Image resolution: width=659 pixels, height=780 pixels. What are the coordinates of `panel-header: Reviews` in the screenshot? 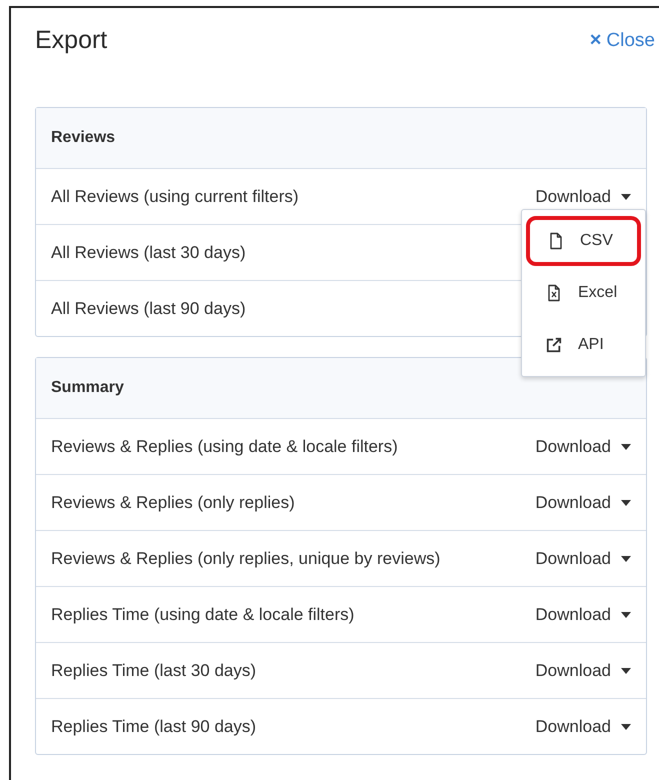 It's located at (341, 138).